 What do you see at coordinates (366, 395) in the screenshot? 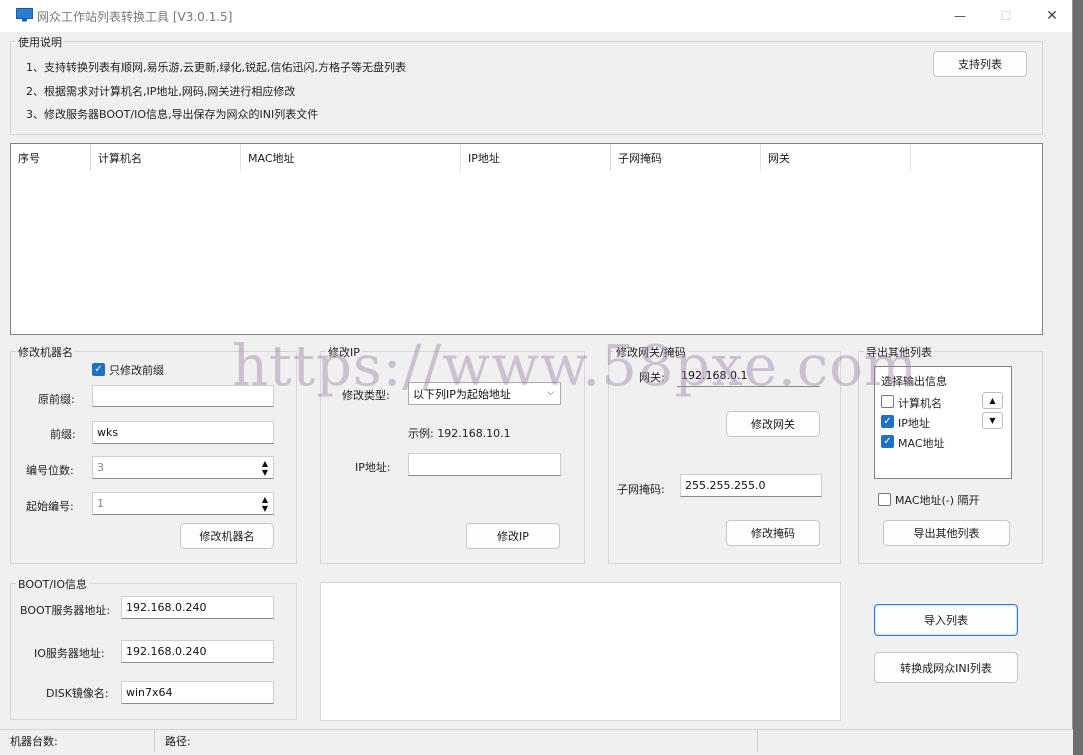
I see `ip-type-label: 修改类型:` at bounding box center [366, 395].